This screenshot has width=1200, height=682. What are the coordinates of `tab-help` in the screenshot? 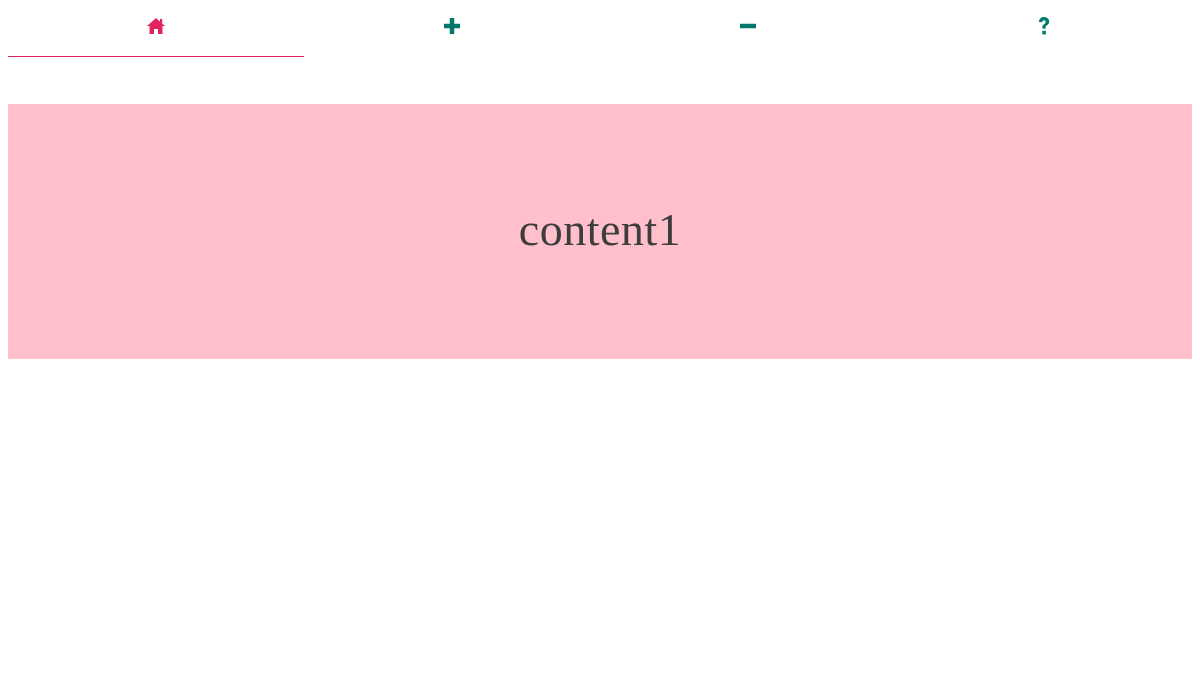 It's located at (1044, 29).